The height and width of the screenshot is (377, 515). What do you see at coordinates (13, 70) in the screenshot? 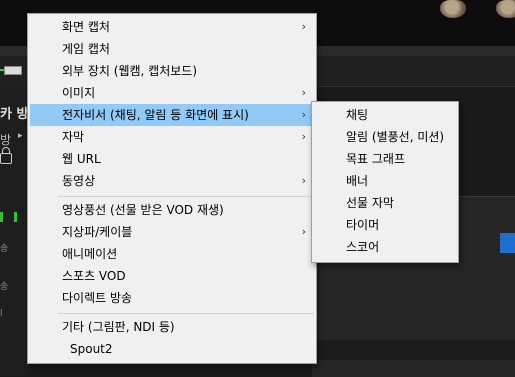
I see `audio-meter` at bounding box center [13, 70].